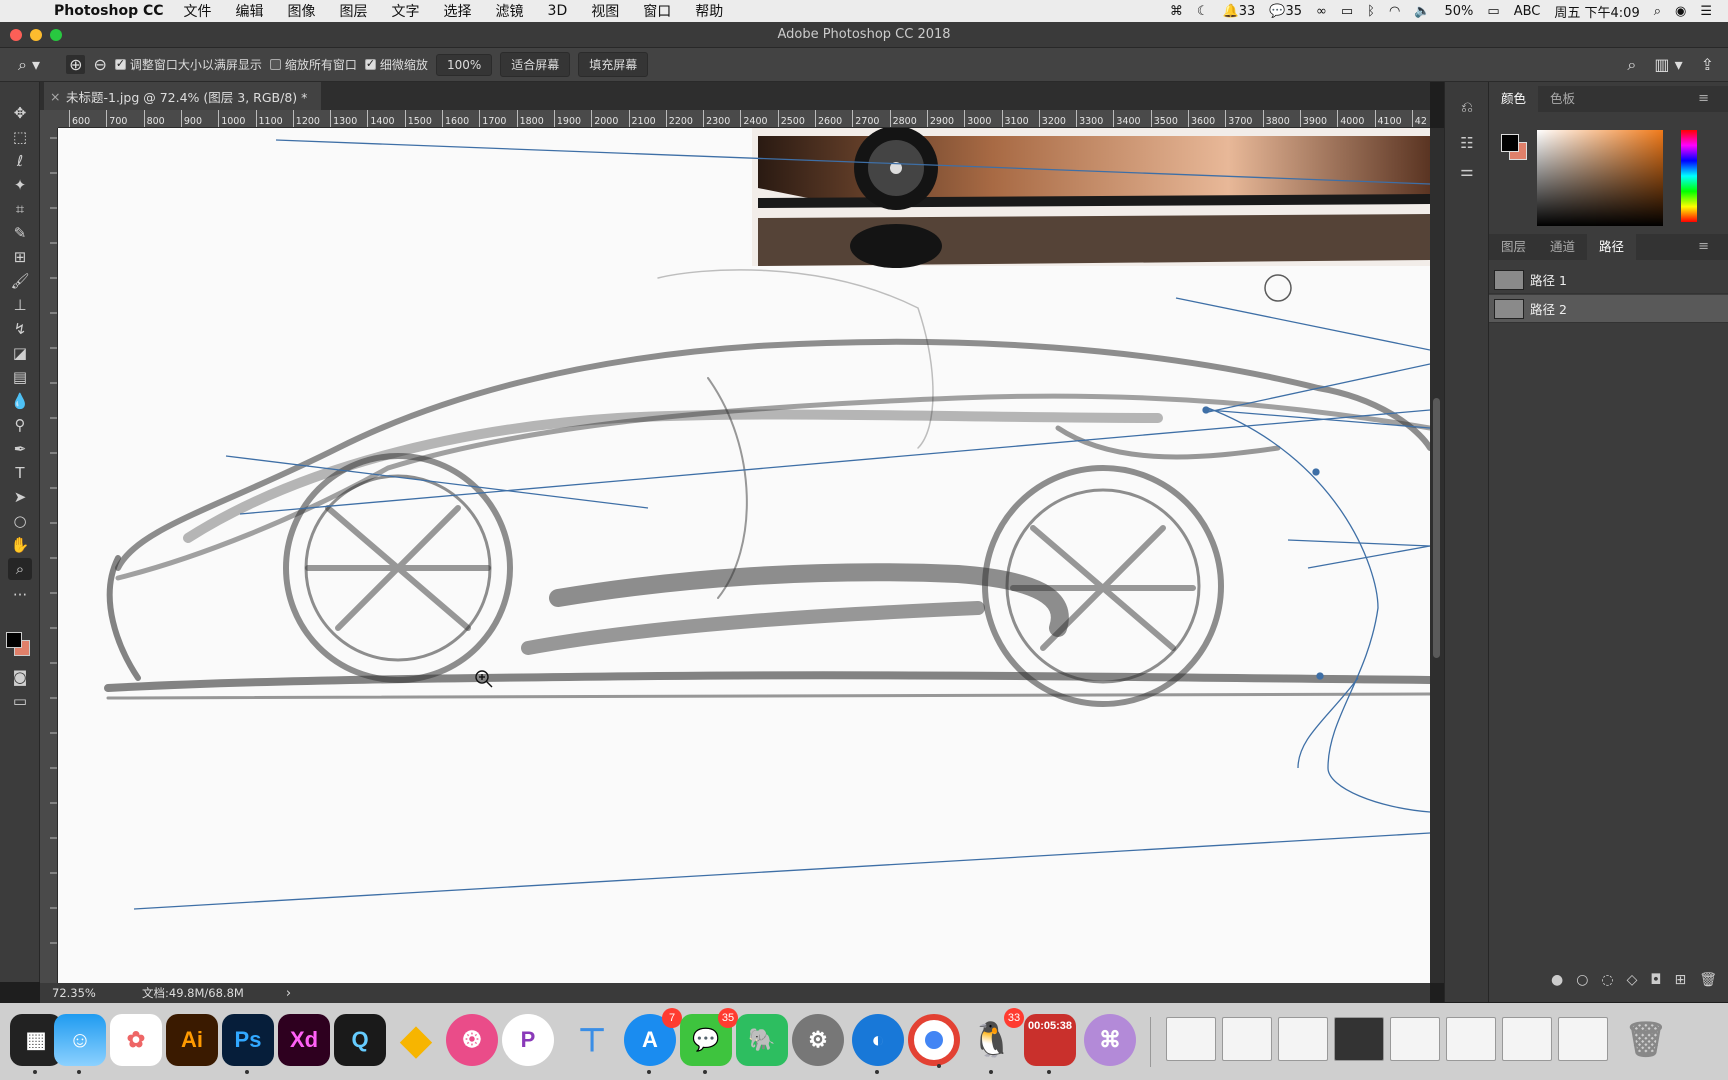  What do you see at coordinates (1596, 11) in the screenshot?
I see `clock: 周五 下午4:09` at bounding box center [1596, 11].